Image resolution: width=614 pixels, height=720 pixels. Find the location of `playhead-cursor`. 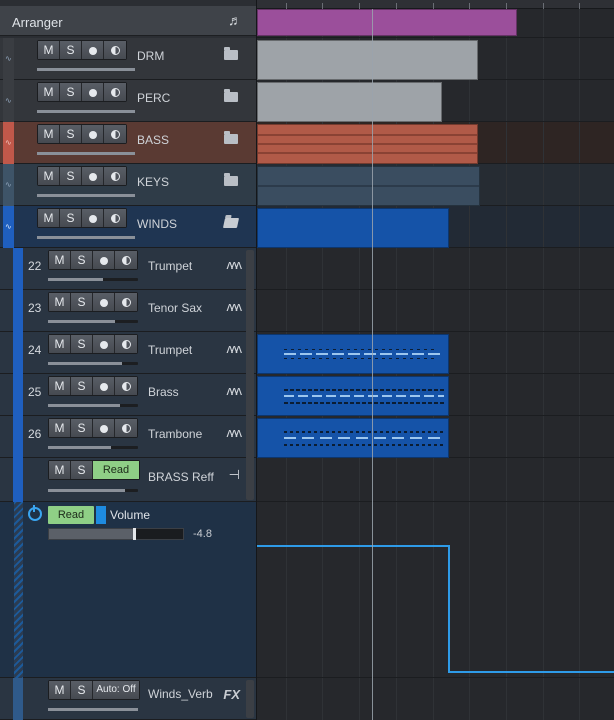

playhead-cursor is located at coordinates (372, 364).